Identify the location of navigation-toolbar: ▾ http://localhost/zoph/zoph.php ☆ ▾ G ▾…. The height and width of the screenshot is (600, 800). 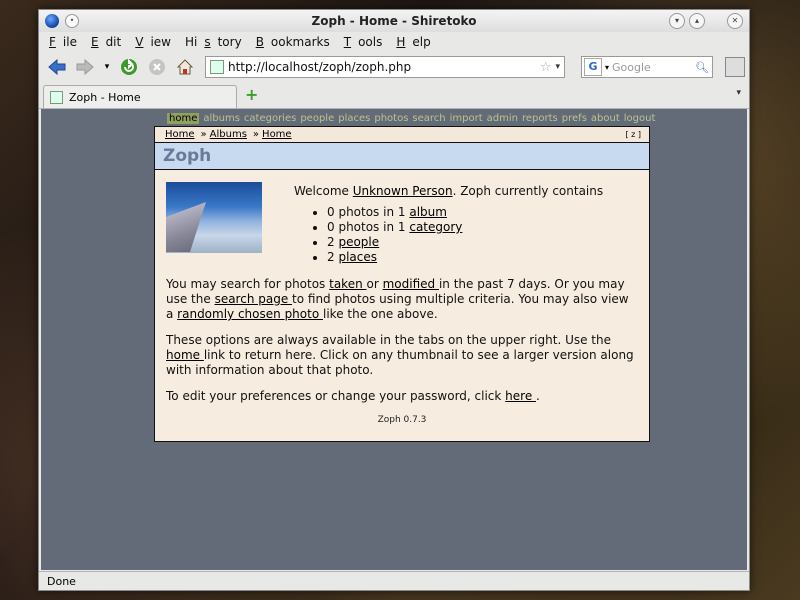
(394, 67).